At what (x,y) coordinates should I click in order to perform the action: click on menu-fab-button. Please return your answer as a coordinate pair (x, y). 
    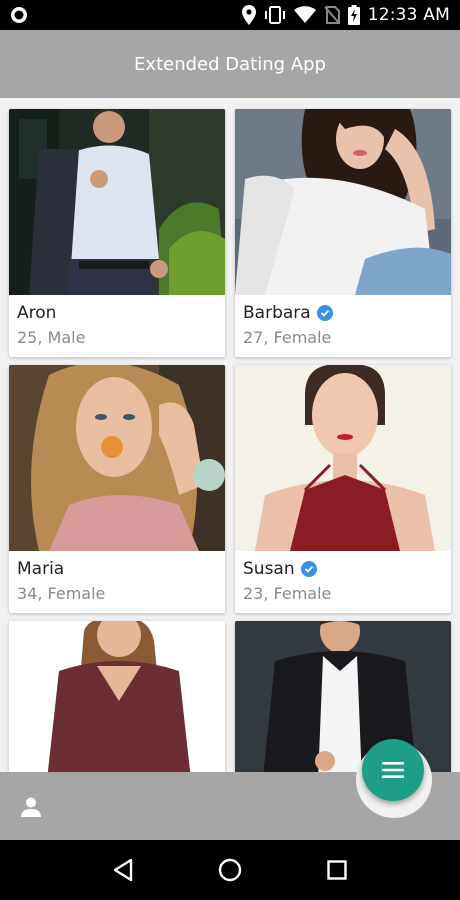
    Looking at the image, I should click on (393, 770).